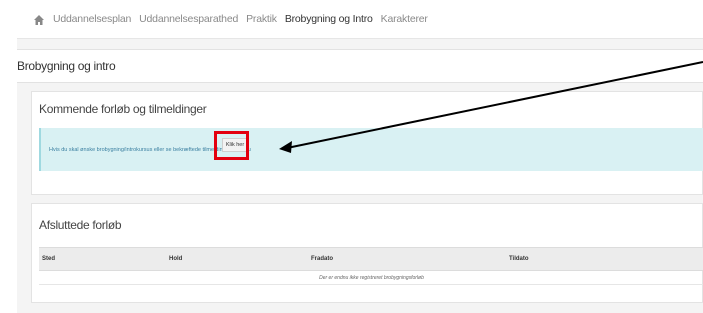 This screenshot has width=703, height=313. What do you see at coordinates (519, 259) in the screenshot?
I see `column-header-tildato: Tildato` at bounding box center [519, 259].